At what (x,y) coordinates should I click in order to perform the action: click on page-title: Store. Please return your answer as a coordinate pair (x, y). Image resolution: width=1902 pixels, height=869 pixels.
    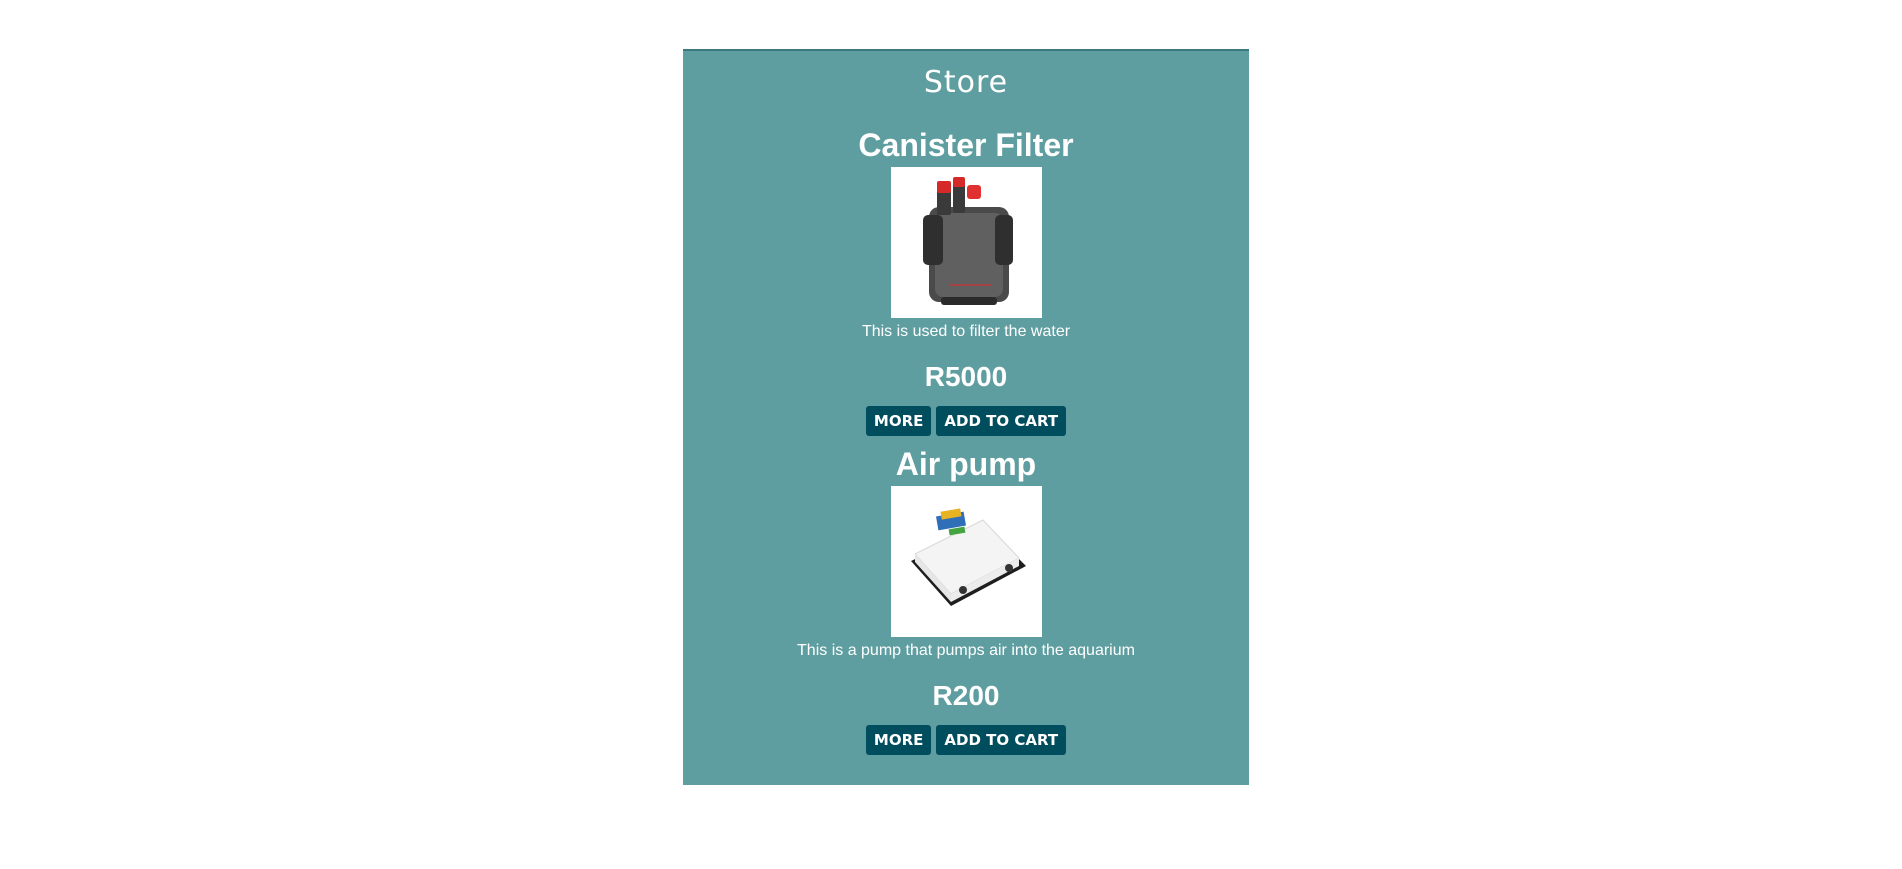
    Looking at the image, I should click on (966, 82).